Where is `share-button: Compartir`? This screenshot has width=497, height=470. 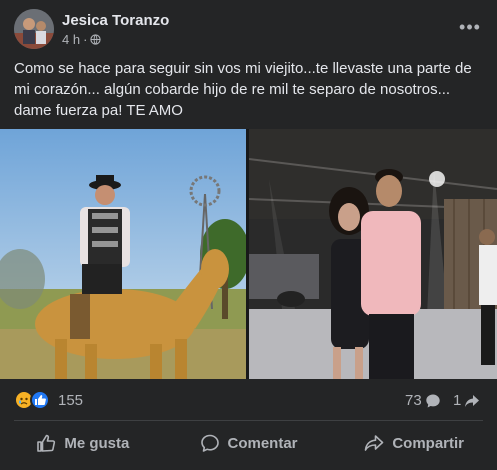 share-button: Compartir is located at coordinates (414, 443).